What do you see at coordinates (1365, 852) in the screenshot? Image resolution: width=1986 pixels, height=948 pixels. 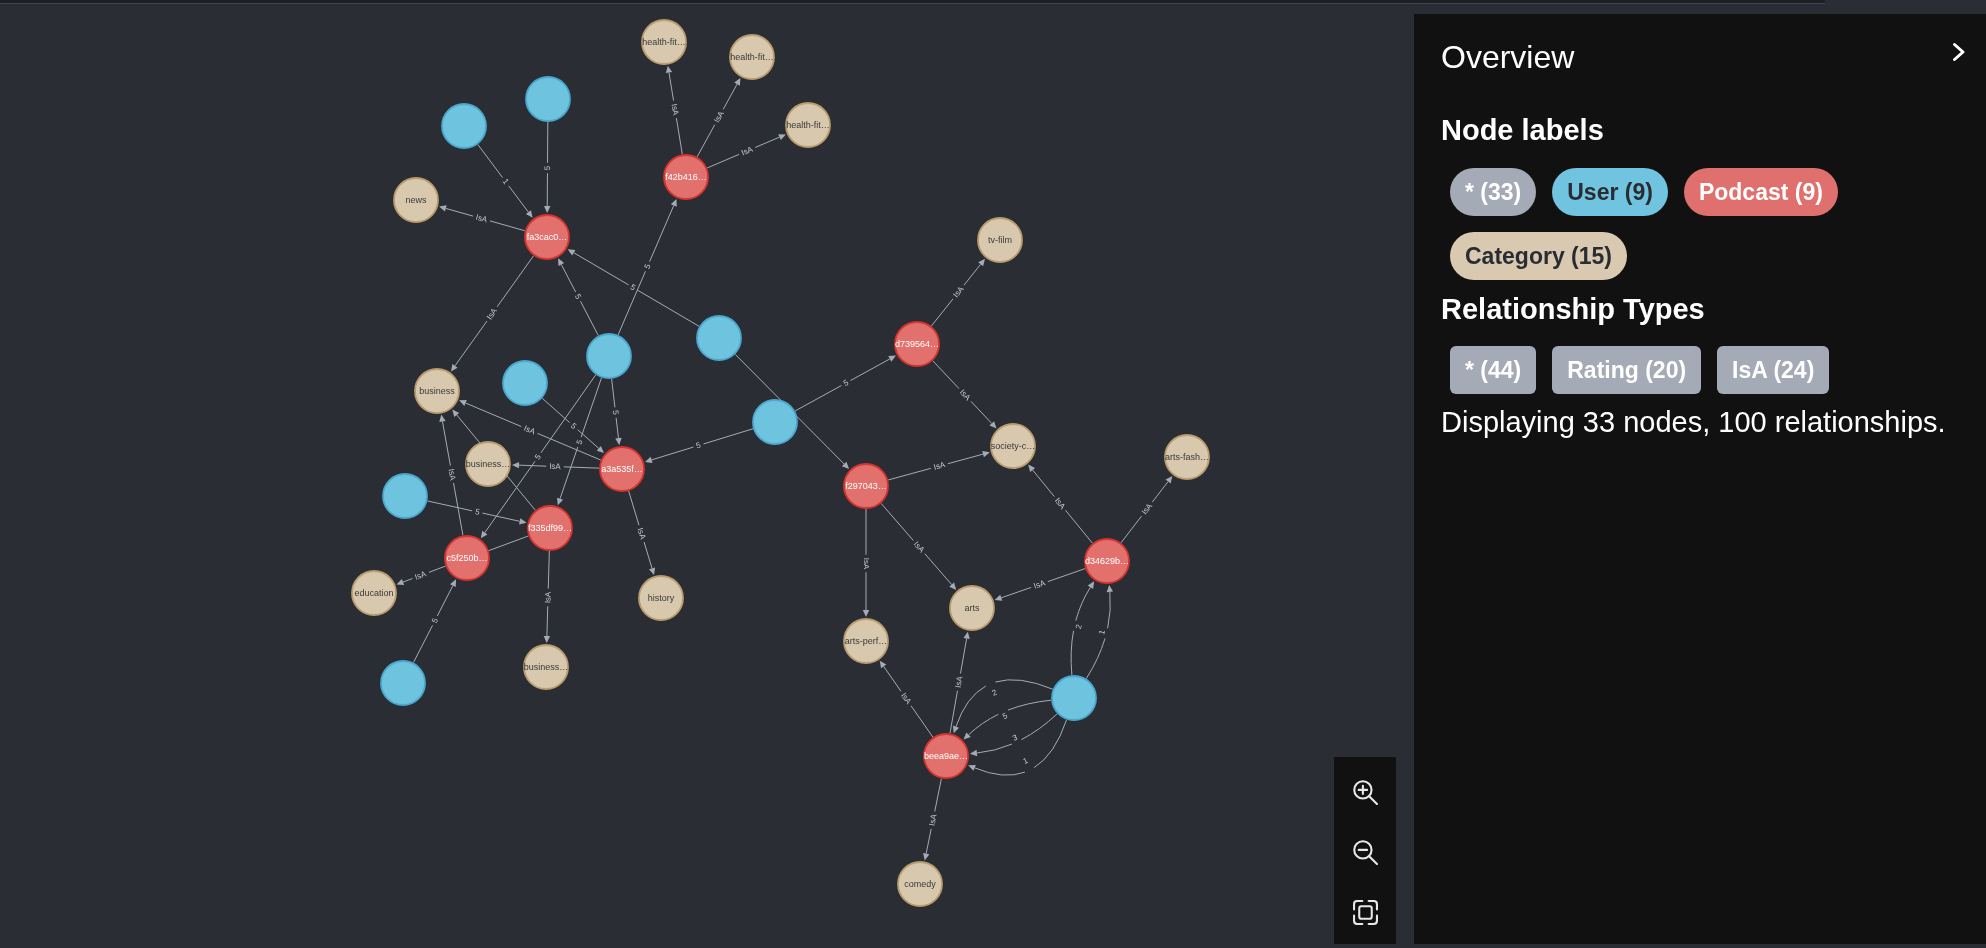 I see `zoom-out-icon` at bounding box center [1365, 852].